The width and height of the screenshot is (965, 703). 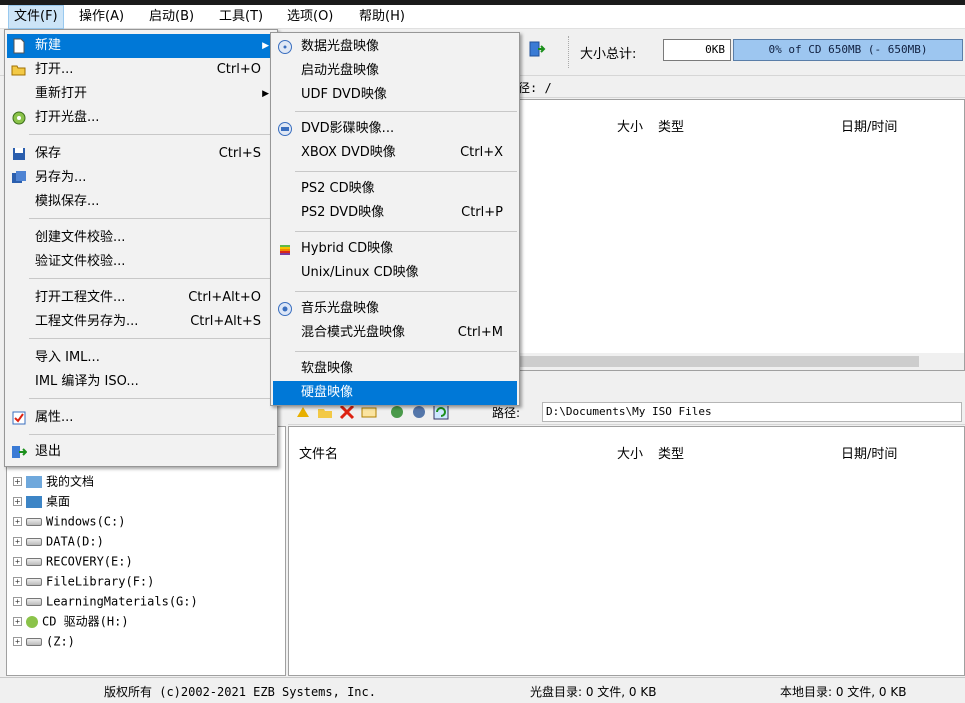 What do you see at coordinates (395, 213) in the screenshot?
I see `menu-item-ps2-dvd-image: PS2 DVD映像 Ctrl+P` at bounding box center [395, 213].